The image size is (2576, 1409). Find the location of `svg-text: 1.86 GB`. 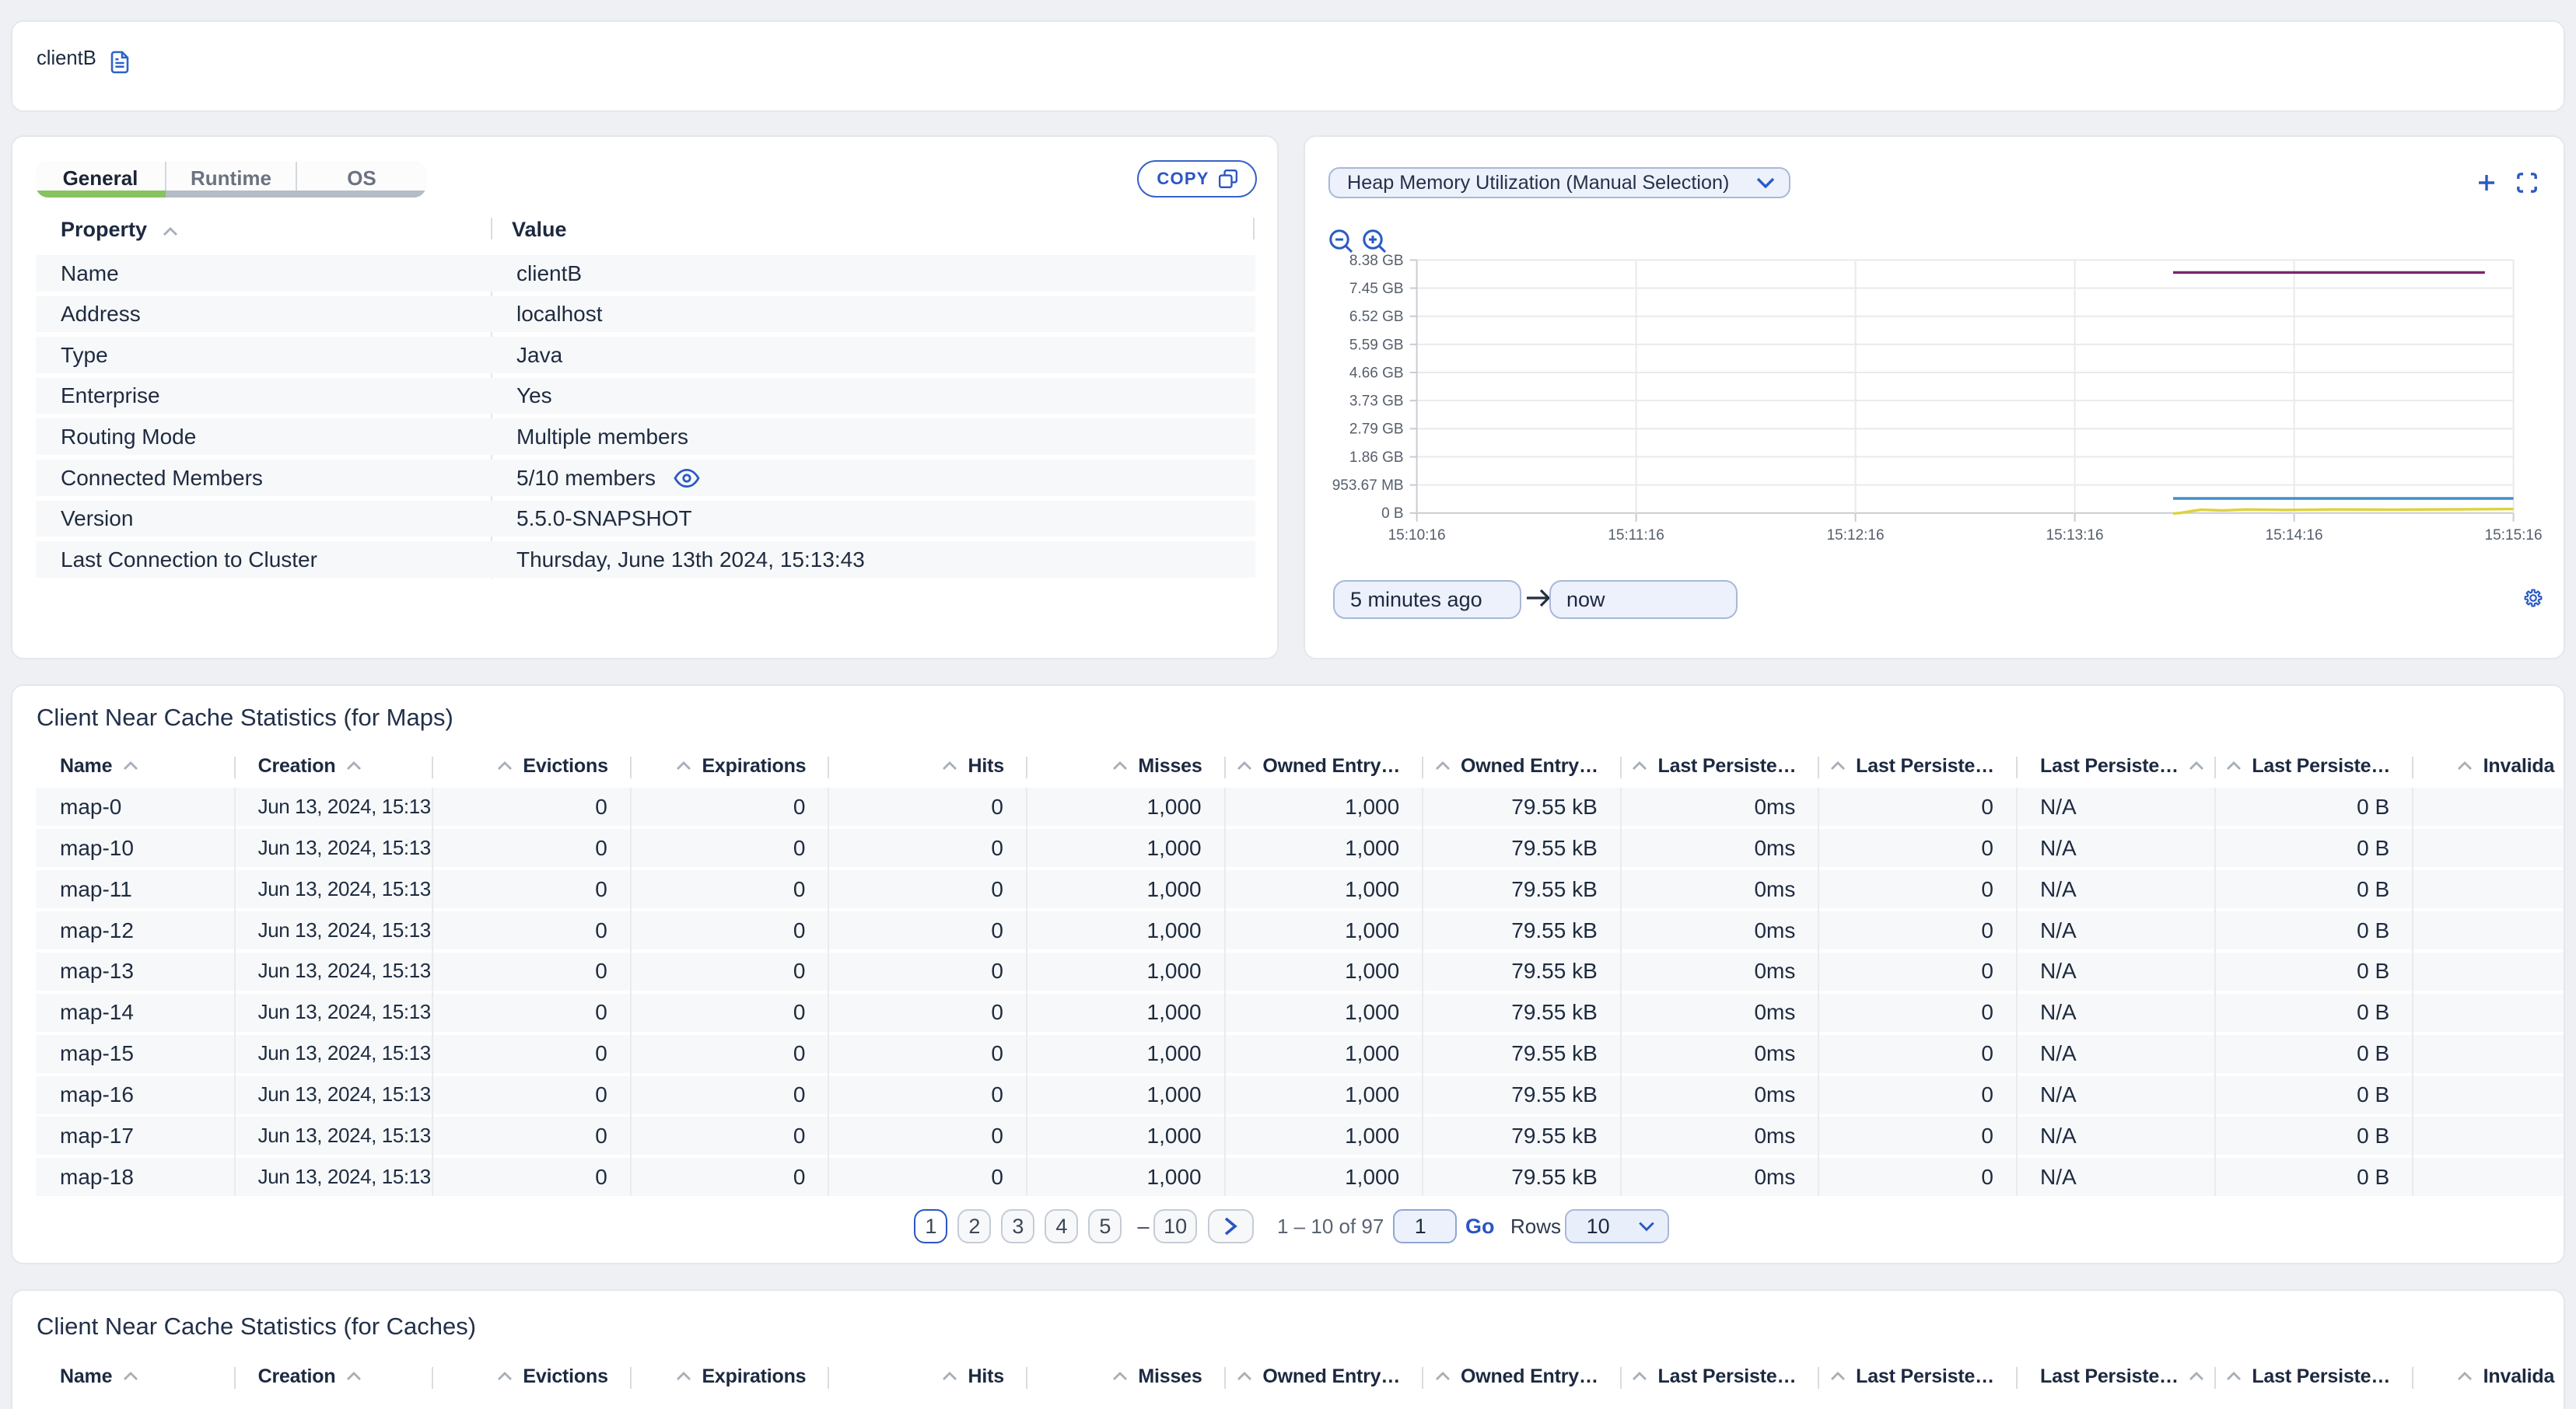

svg-text: 1.86 GB is located at coordinates (1377, 457).